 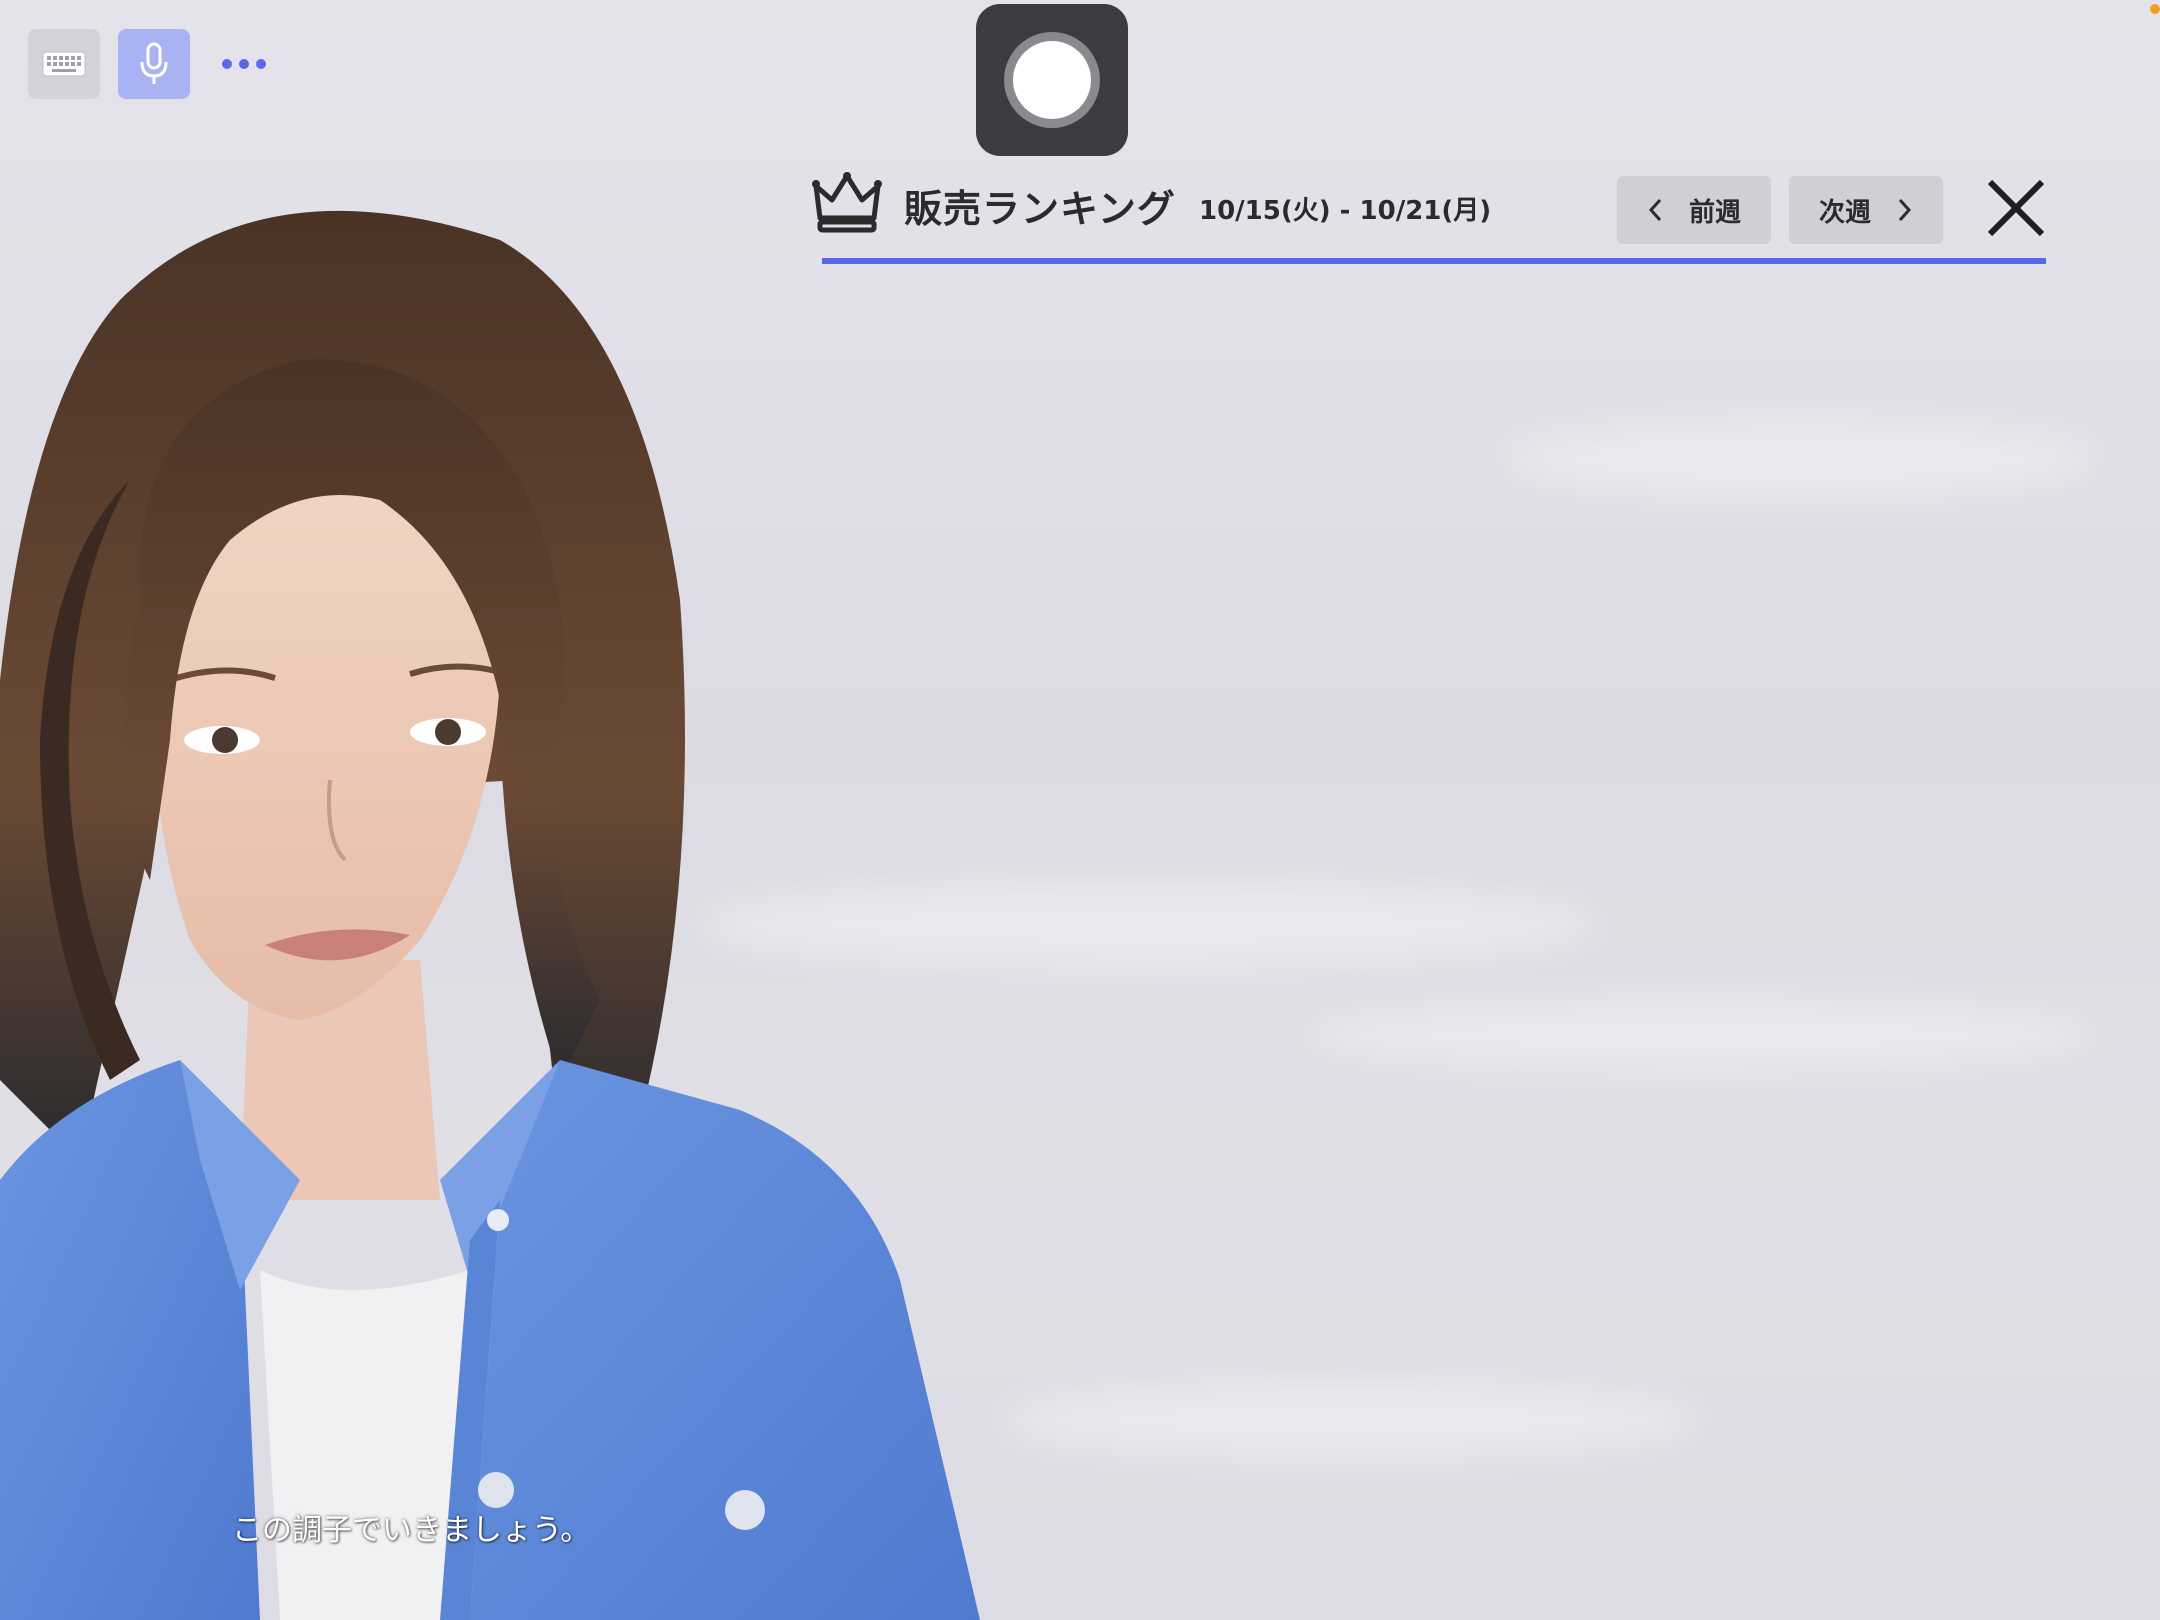 I want to click on next-week-button: 次週, so click(x=1866, y=210).